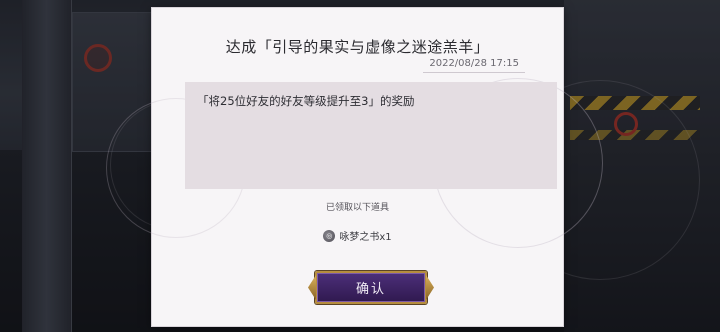  I want to click on message-text: 「将25位好友的好友等级提升至3」的奖励, so click(306, 101).